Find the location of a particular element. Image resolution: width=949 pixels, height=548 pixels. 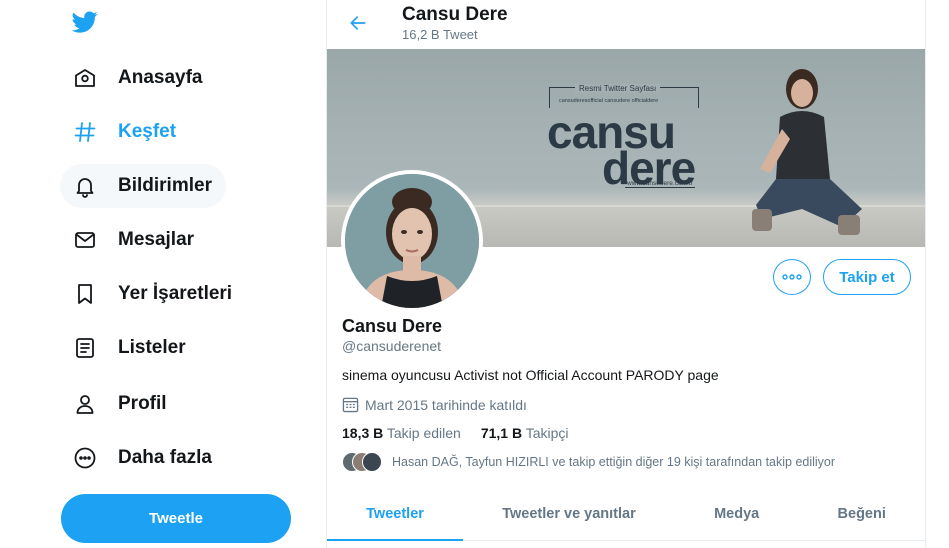

mutual-avatars is located at coordinates (363, 462).